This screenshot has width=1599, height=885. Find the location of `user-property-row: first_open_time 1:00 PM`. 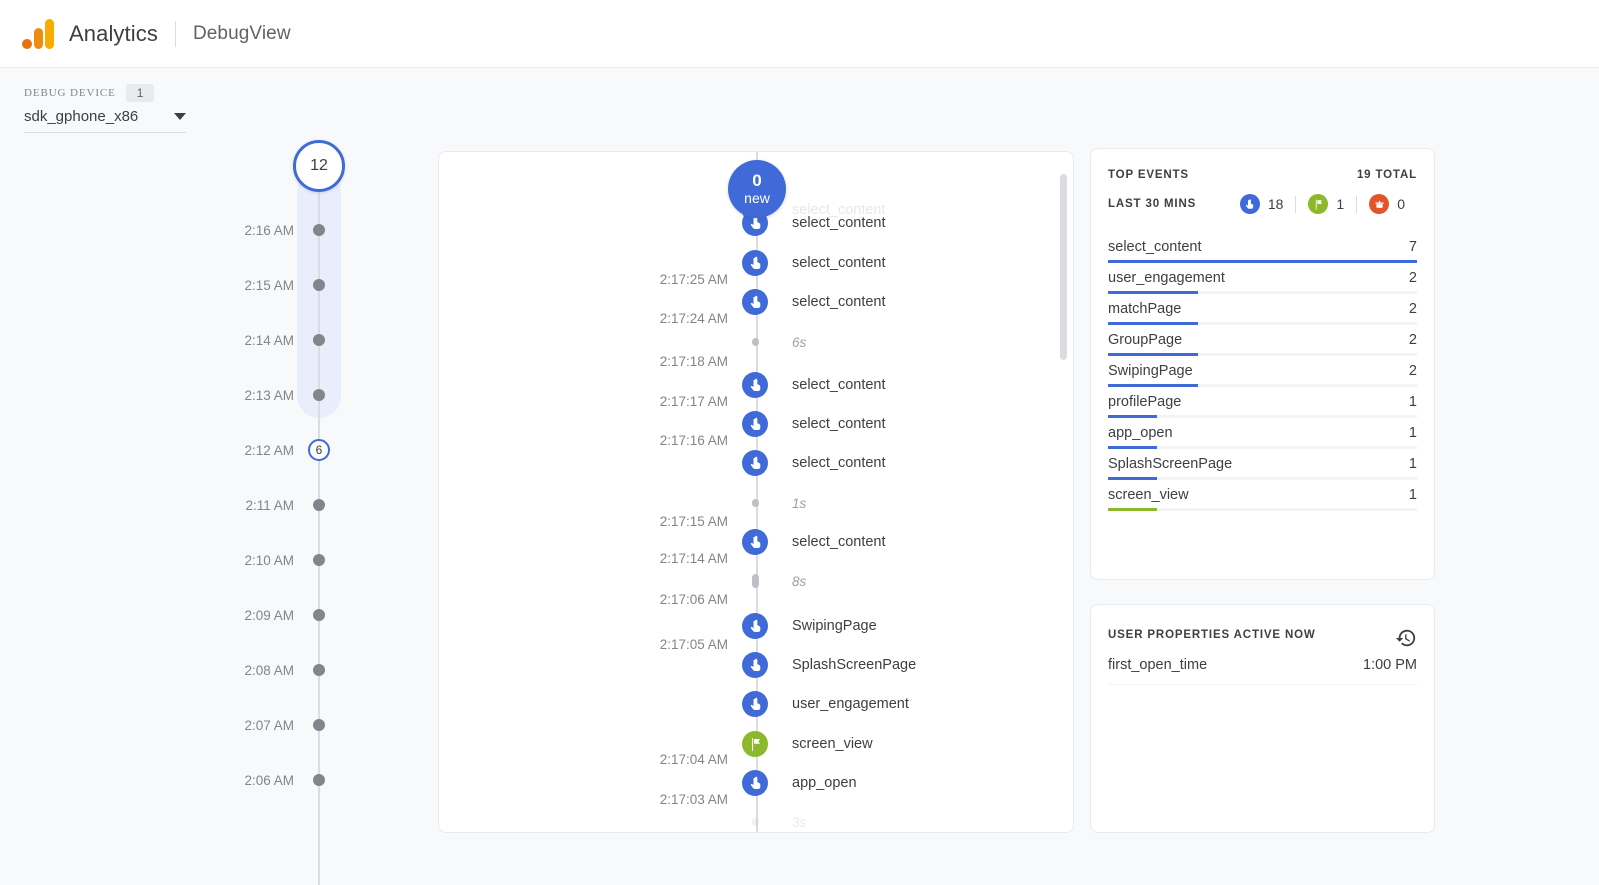

user-property-row: first_open_time 1:00 PM is located at coordinates (1262, 671).